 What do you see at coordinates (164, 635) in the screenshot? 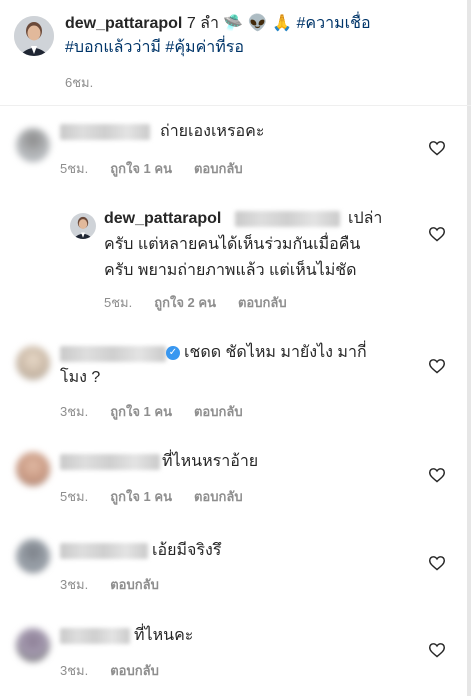
I see `comment-text: ที่ไหนคะ` at bounding box center [164, 635].